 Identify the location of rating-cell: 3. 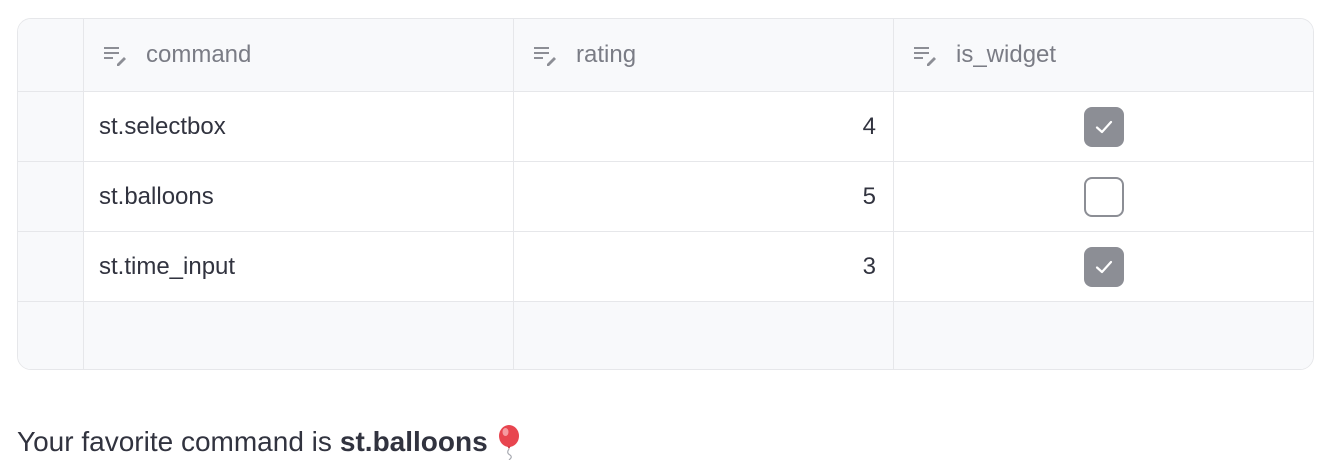
(704, 266).